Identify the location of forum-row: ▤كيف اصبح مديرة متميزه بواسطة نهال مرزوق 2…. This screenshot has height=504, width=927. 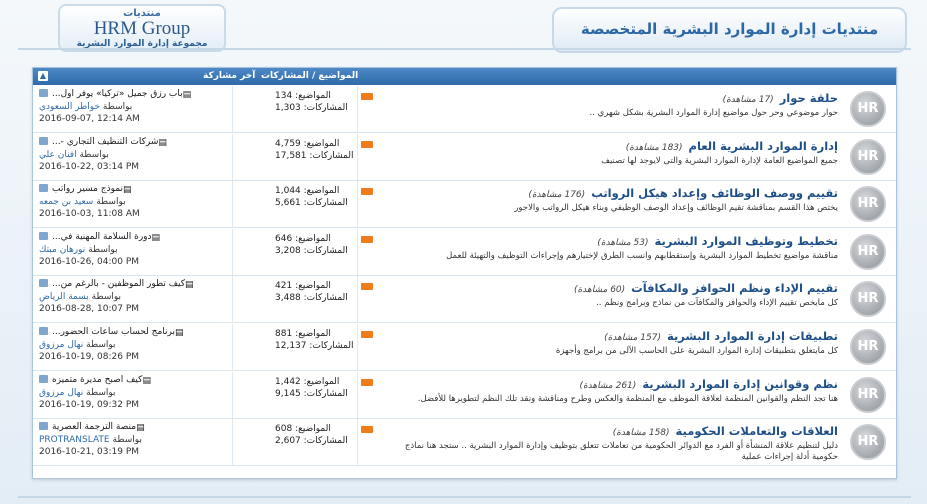
(464, 395).